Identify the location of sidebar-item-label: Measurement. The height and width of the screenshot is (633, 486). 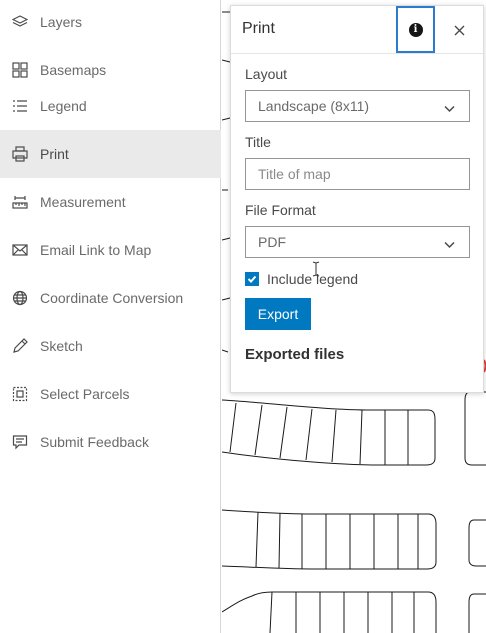
(83, 202).